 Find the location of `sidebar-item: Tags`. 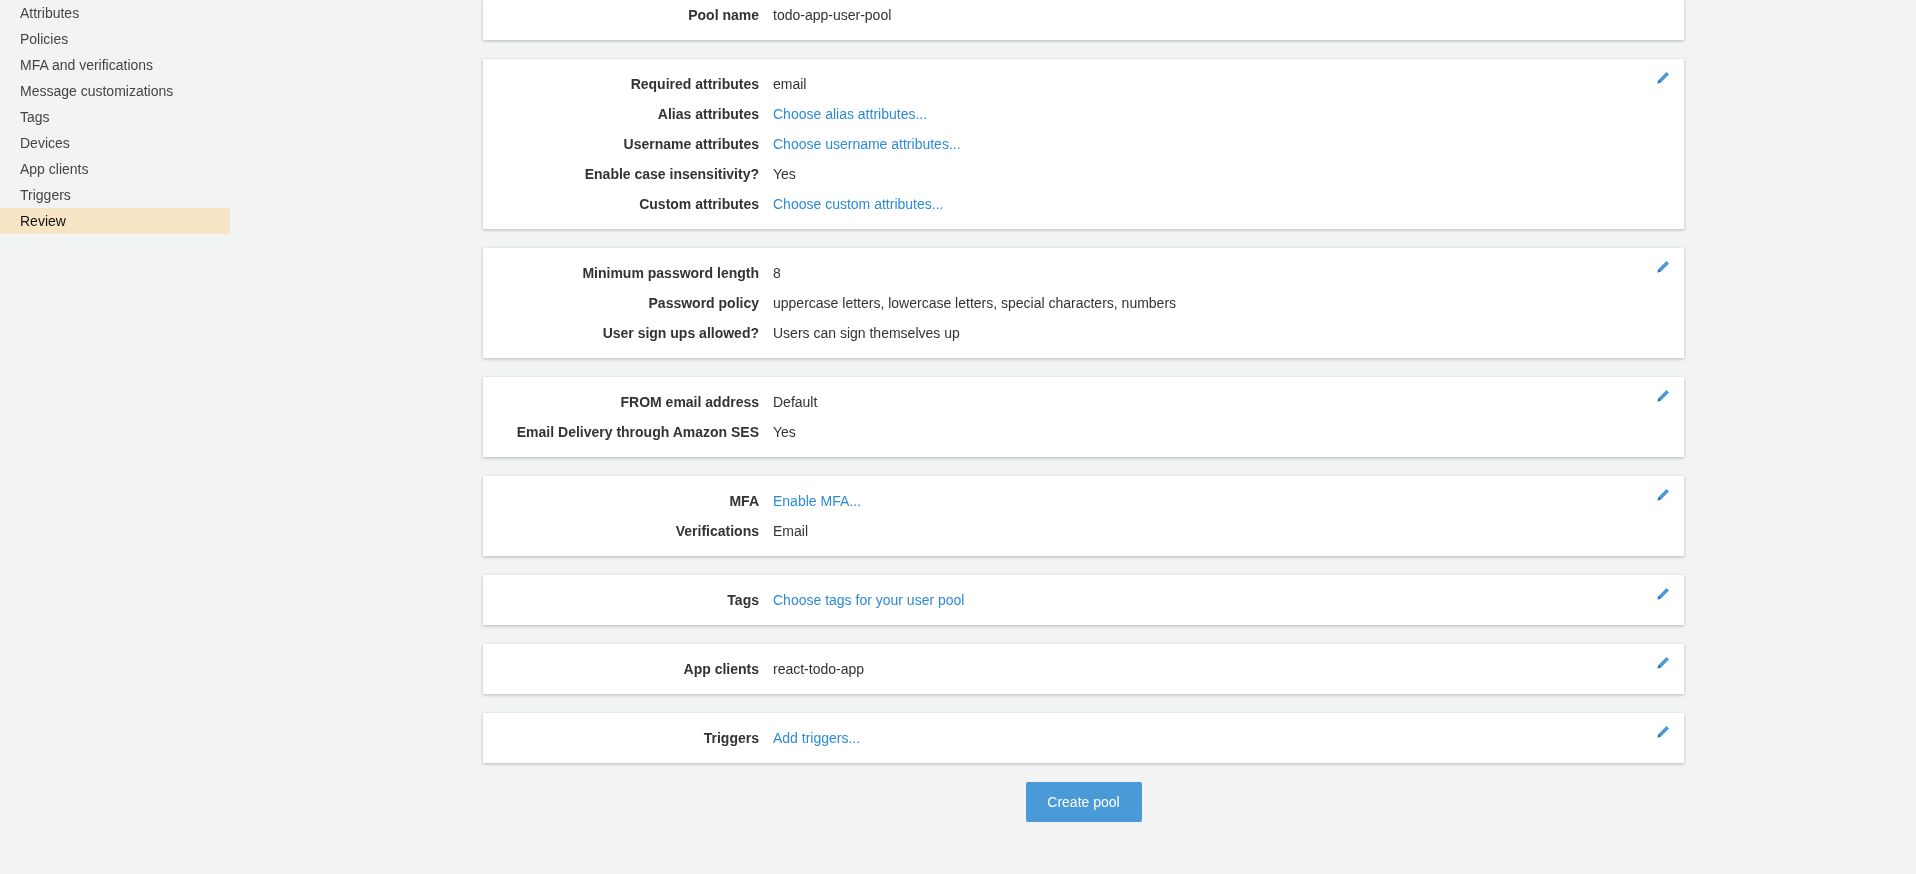

sidebar-item: Tags is located at coordinates (115, 117).